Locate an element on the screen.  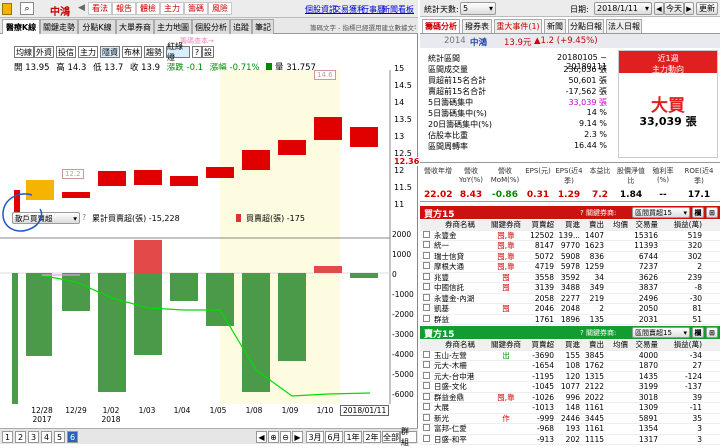
menu-icon is located at coordinates (7, 9).